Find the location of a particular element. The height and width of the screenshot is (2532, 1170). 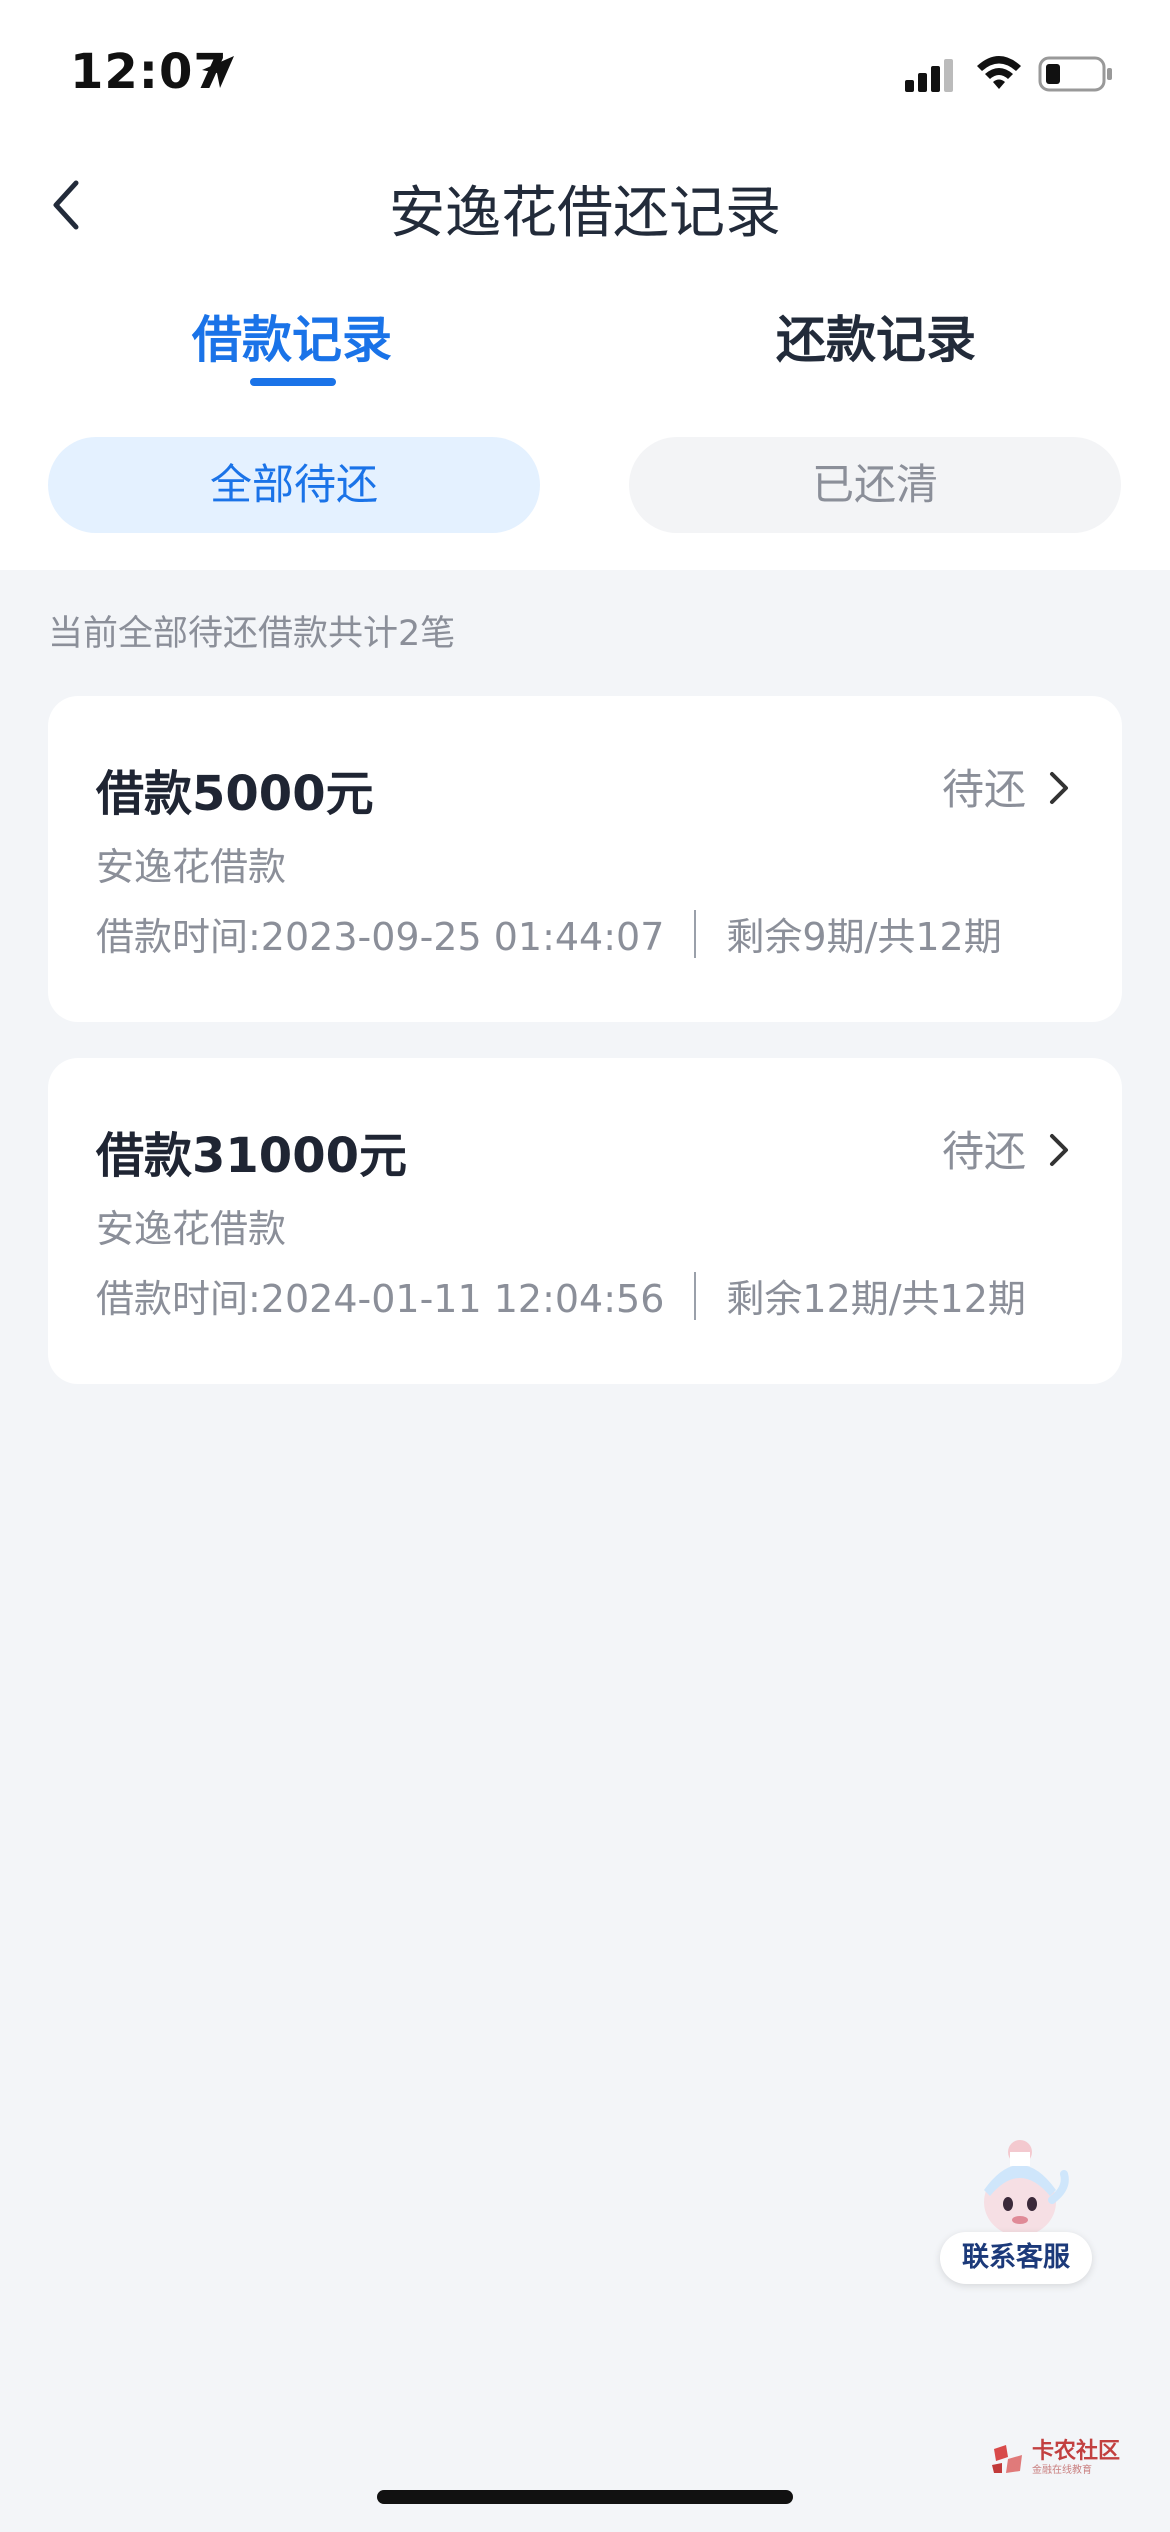

wifi-icon is located at coordinates (999, 72).